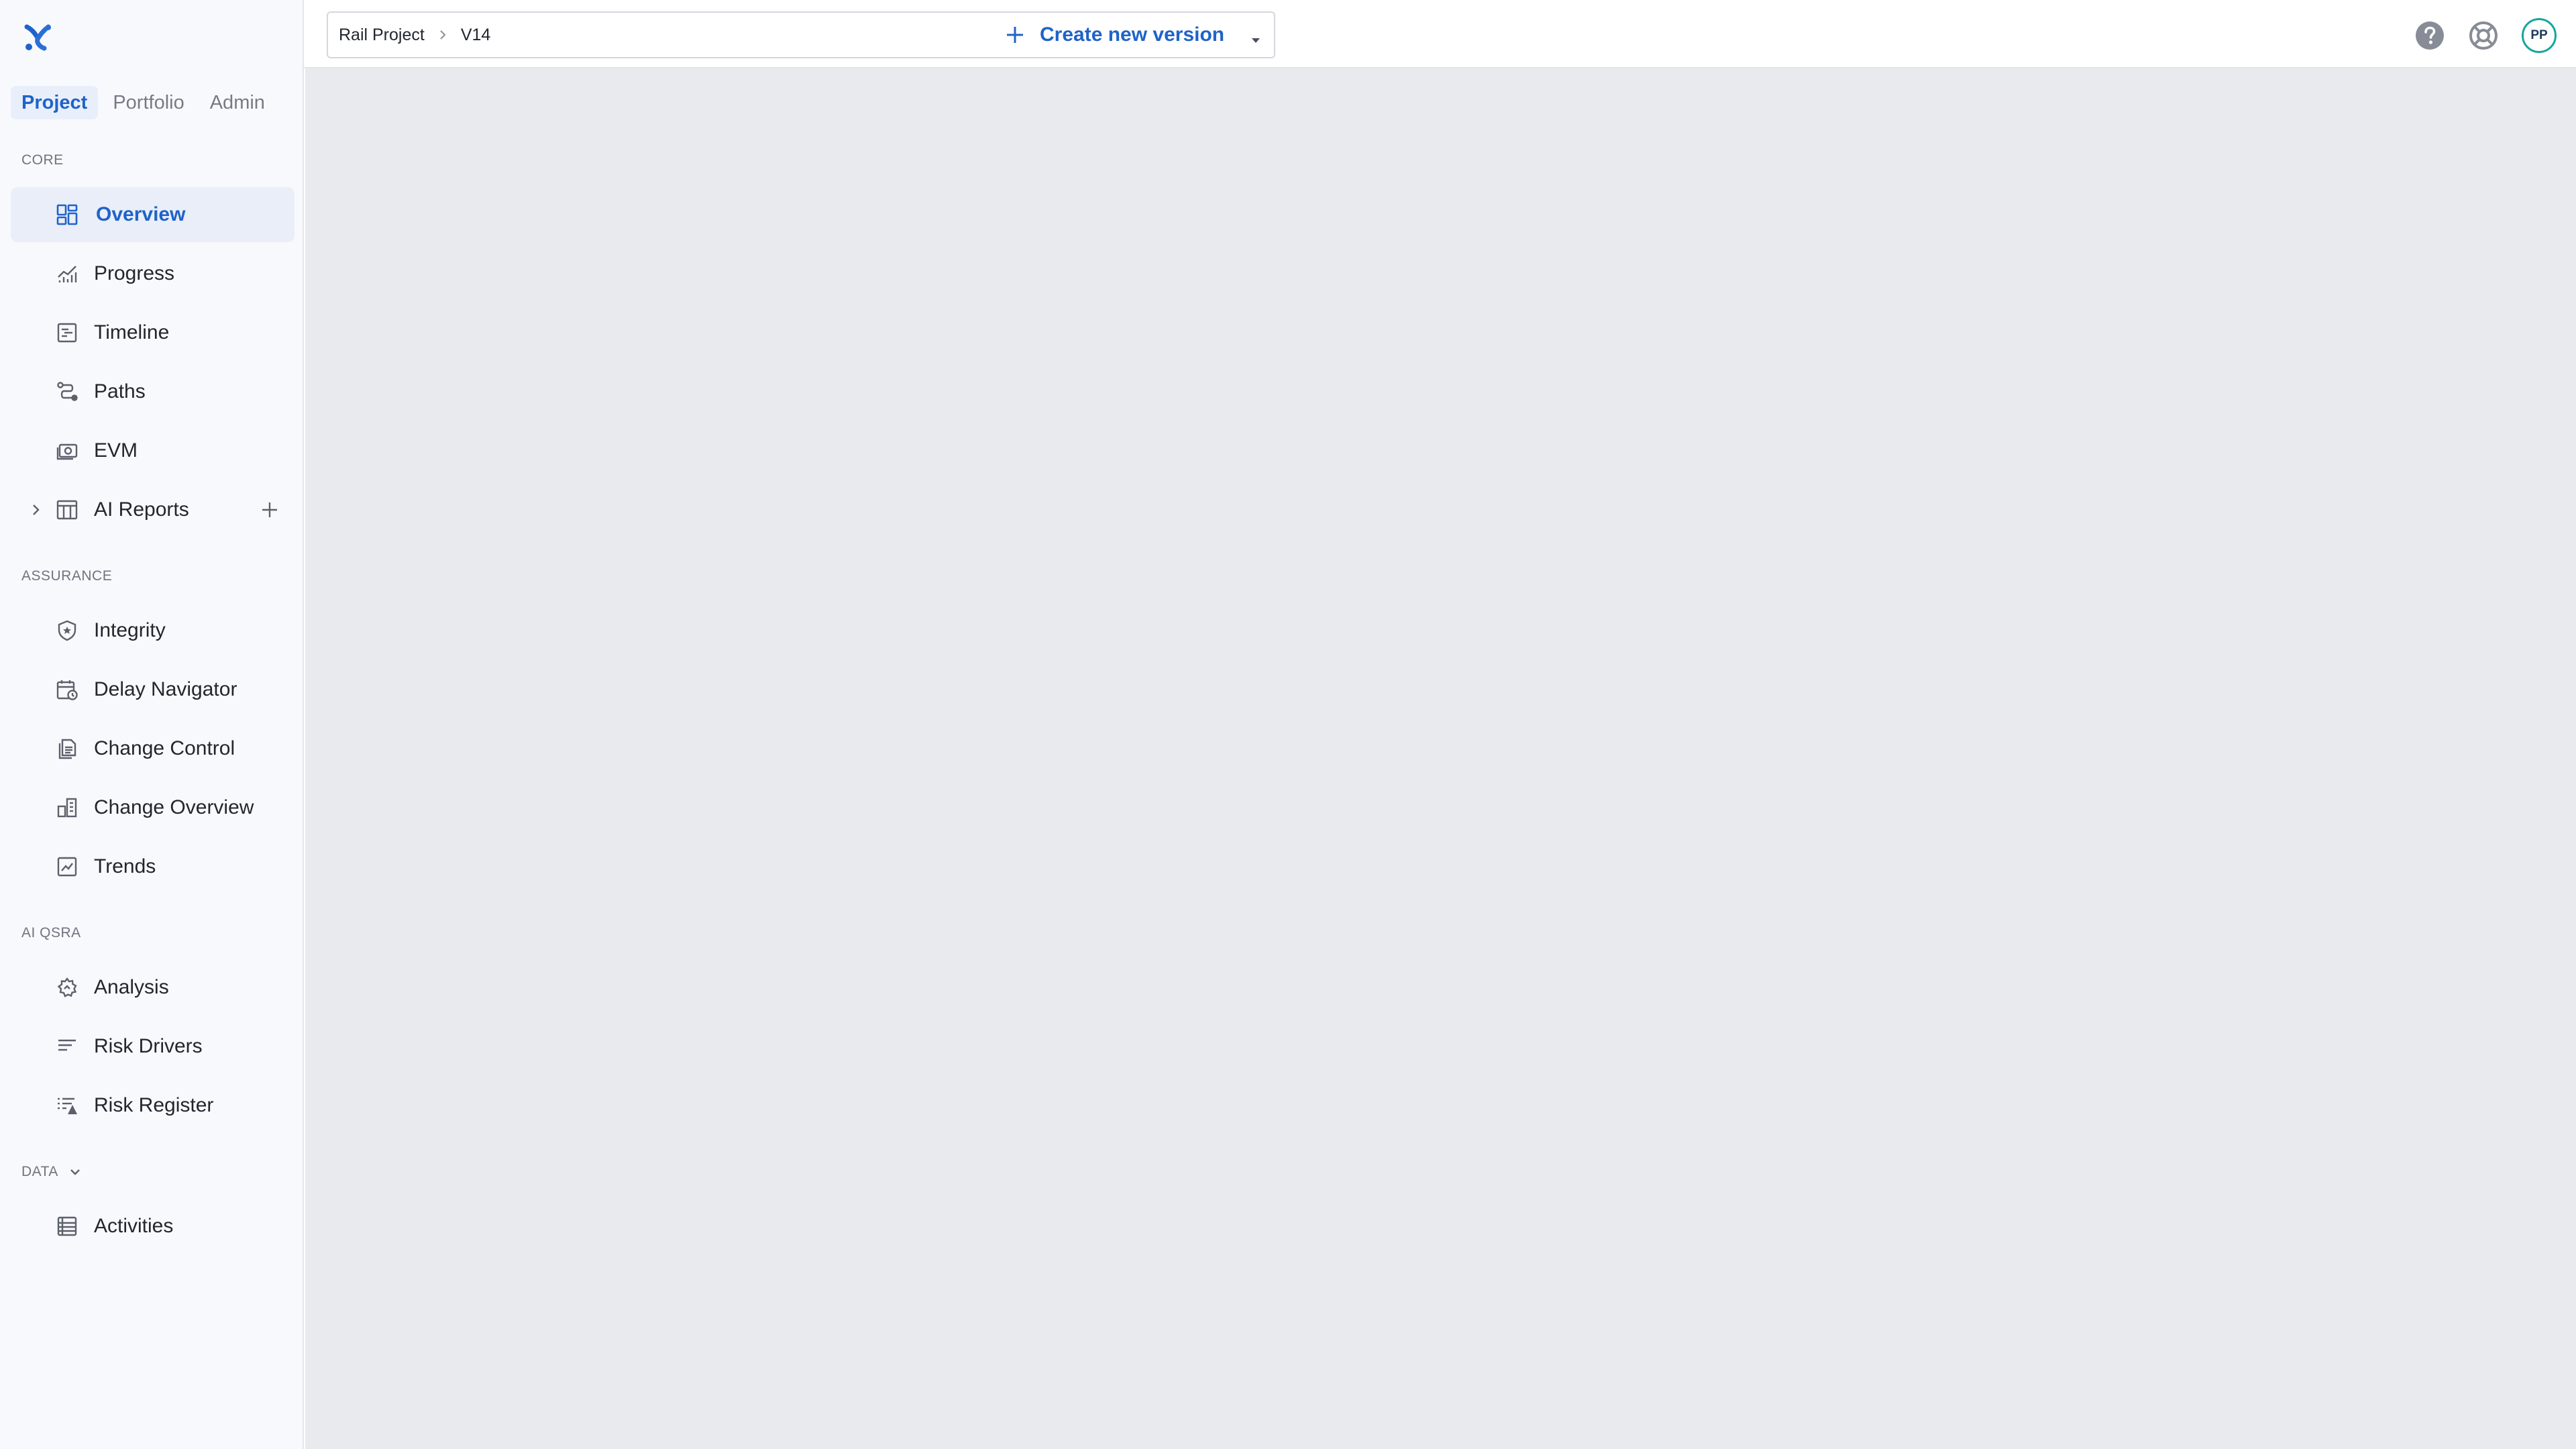 The width and height of the screenshot is (2576, 1449). Describe the element at coordinates (134, 1226) in the screenshot. I see `sidebar-item-label: Activities` at that location.